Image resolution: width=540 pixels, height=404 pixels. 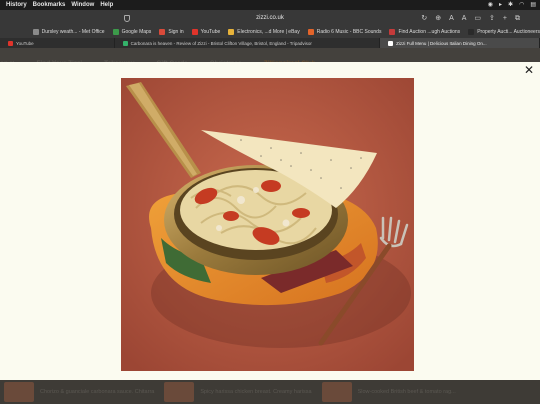 I want to click on status-icons: ◉ ▸ ✱ ◠ ▤, so click(x=512, y=4).